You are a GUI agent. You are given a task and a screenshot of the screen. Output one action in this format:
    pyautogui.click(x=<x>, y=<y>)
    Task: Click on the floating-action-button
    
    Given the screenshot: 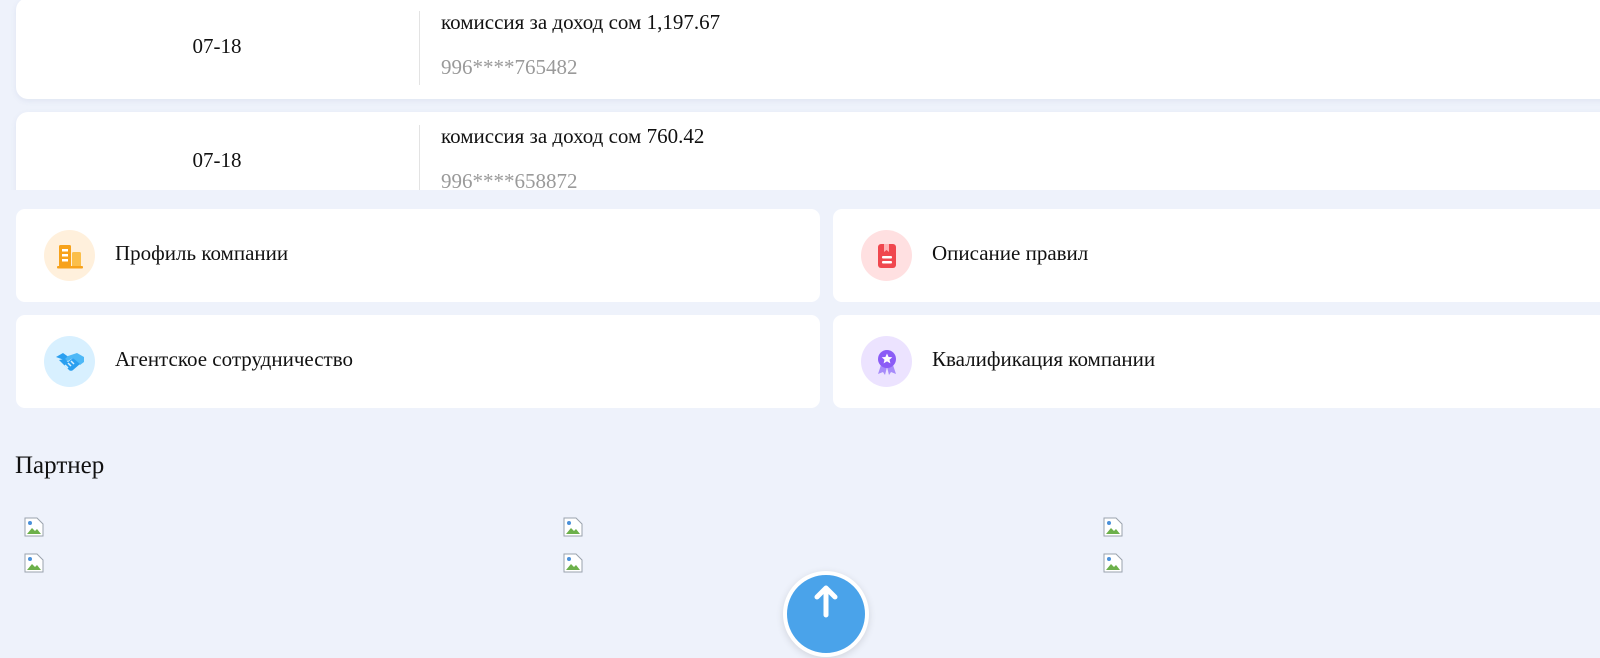 What is the action you would take?
    pyautogui.click(x=826, y=614)
    